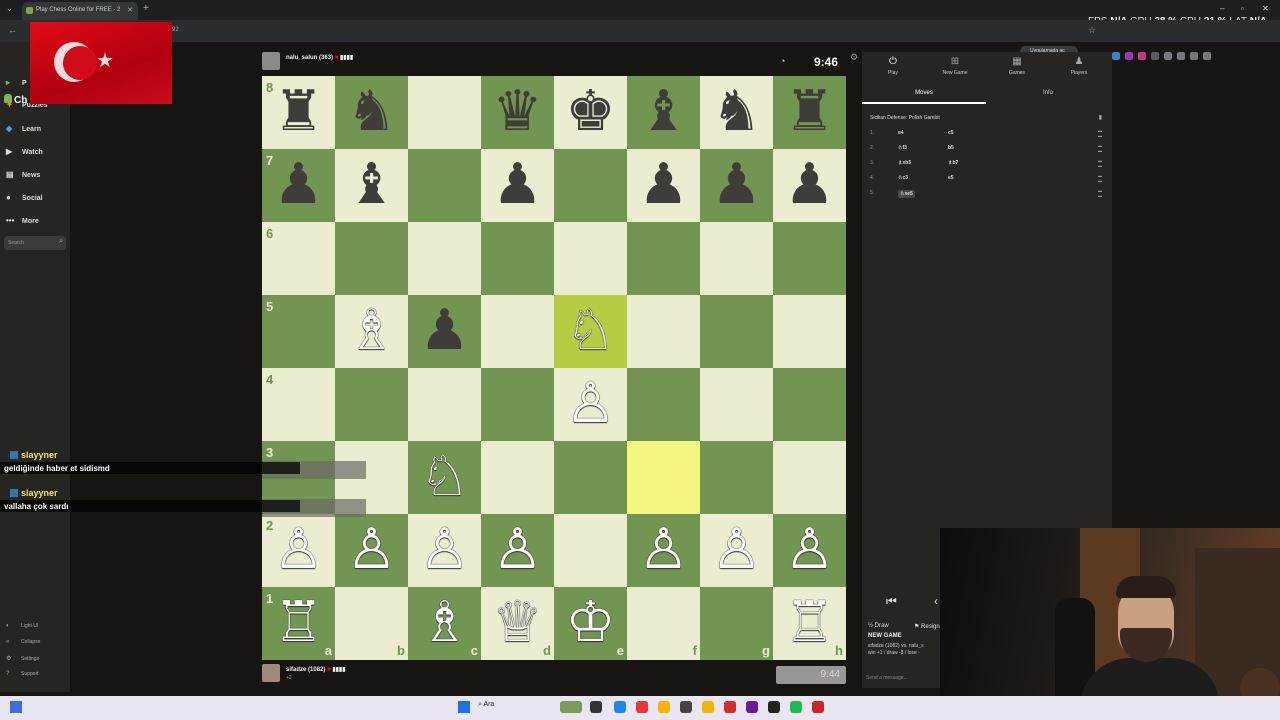  Describe the element at coordinates (663, 404) in the screenshot. I see `square-f4` at that location.